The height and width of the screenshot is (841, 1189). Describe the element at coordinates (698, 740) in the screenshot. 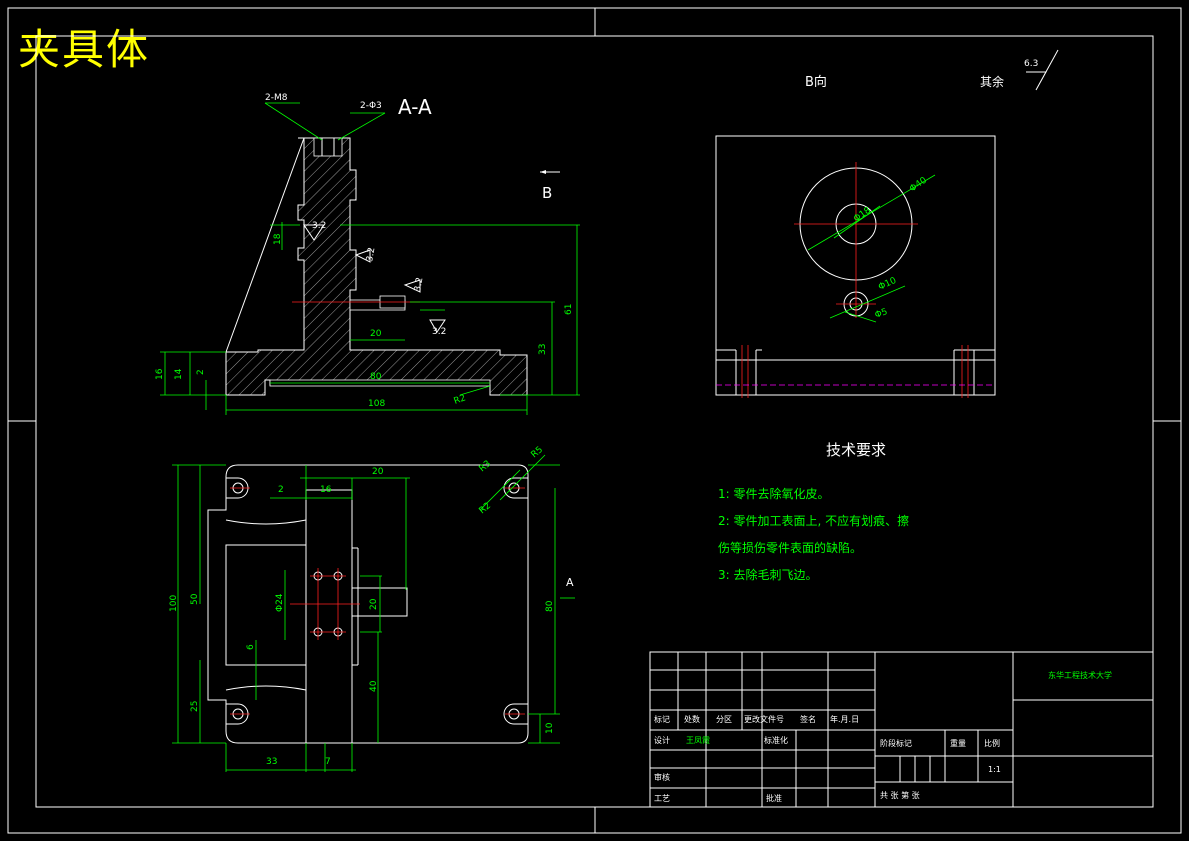

I see `tb-designer-name: 王凤霞` at that location.